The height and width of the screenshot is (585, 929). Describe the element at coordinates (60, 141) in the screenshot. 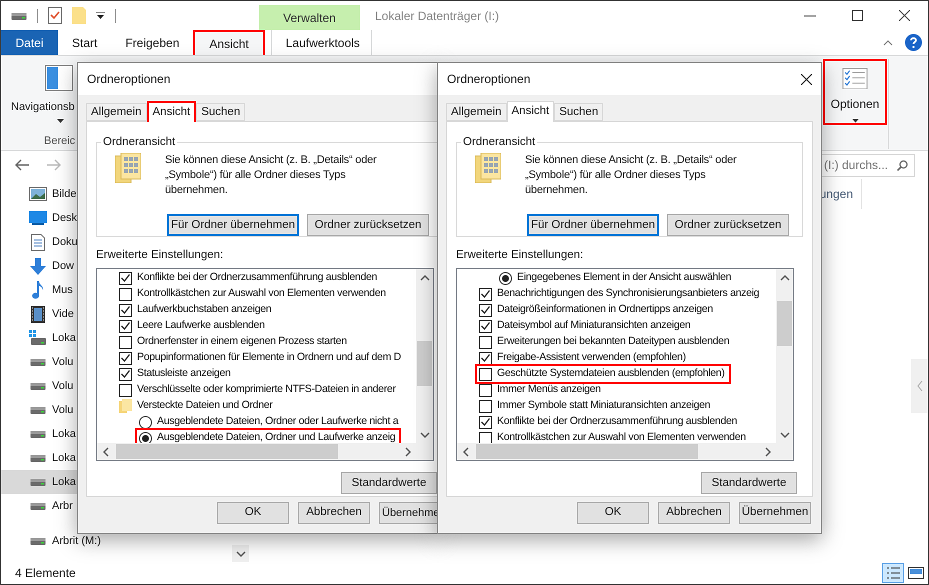

I see `ribbon-group-label: Bereic` at that location.